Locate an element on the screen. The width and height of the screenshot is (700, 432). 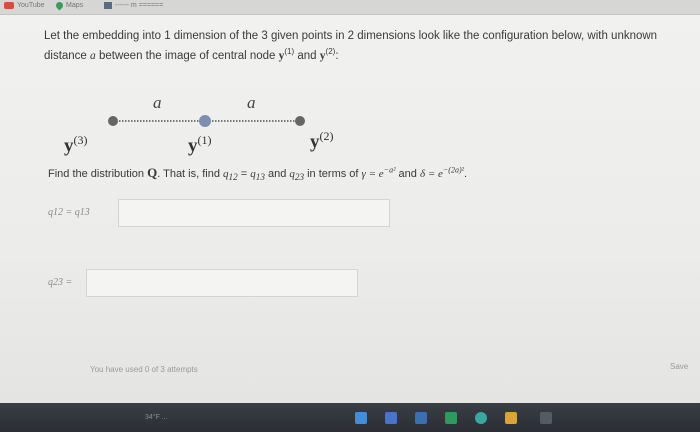
q-text: : is located at coordinates (337, 55).